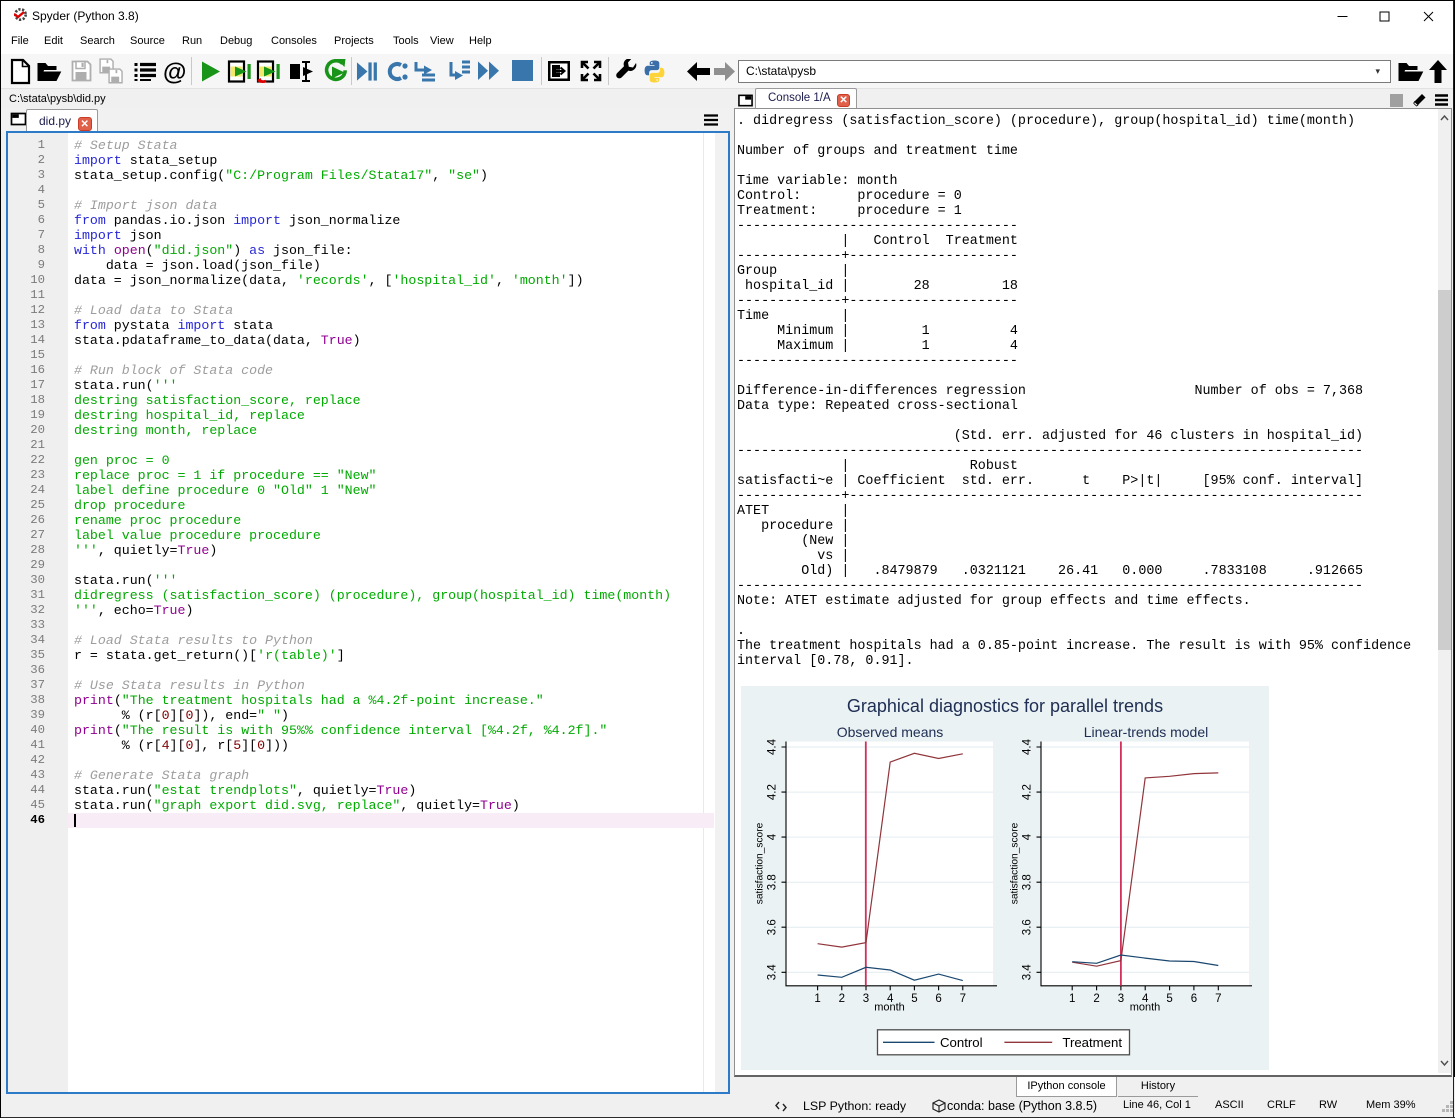 The height and width of the screenshot is (1118, 1455). I want to click on svg-text: Treatment, so click(1092, 1042).